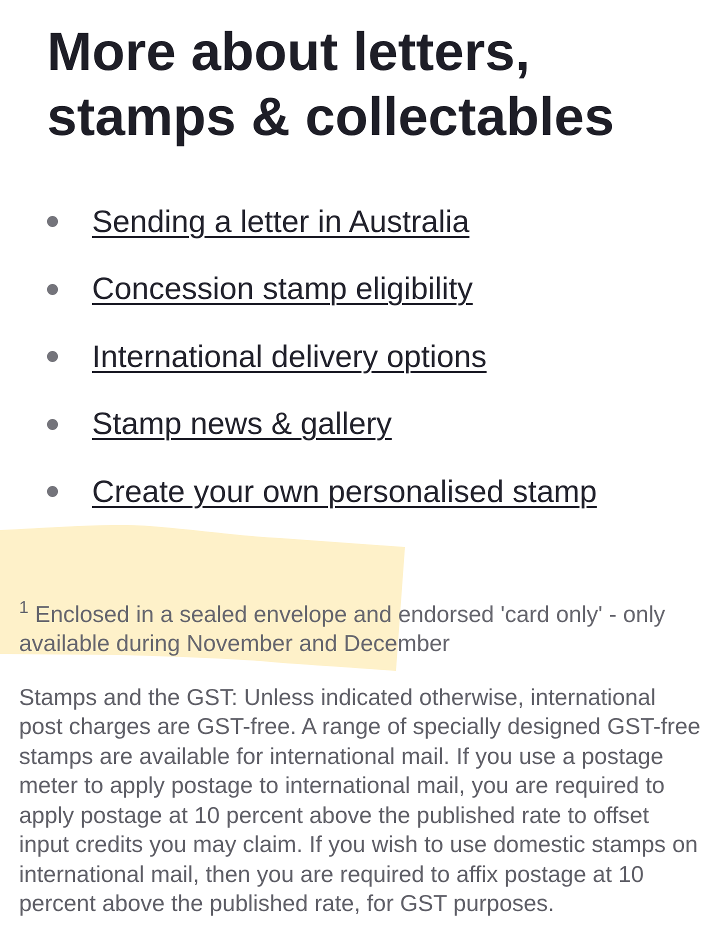 The height and width of the screenshot is (943, 720). I want to click on link: Sending a letter in Australia, so click(281, 222).